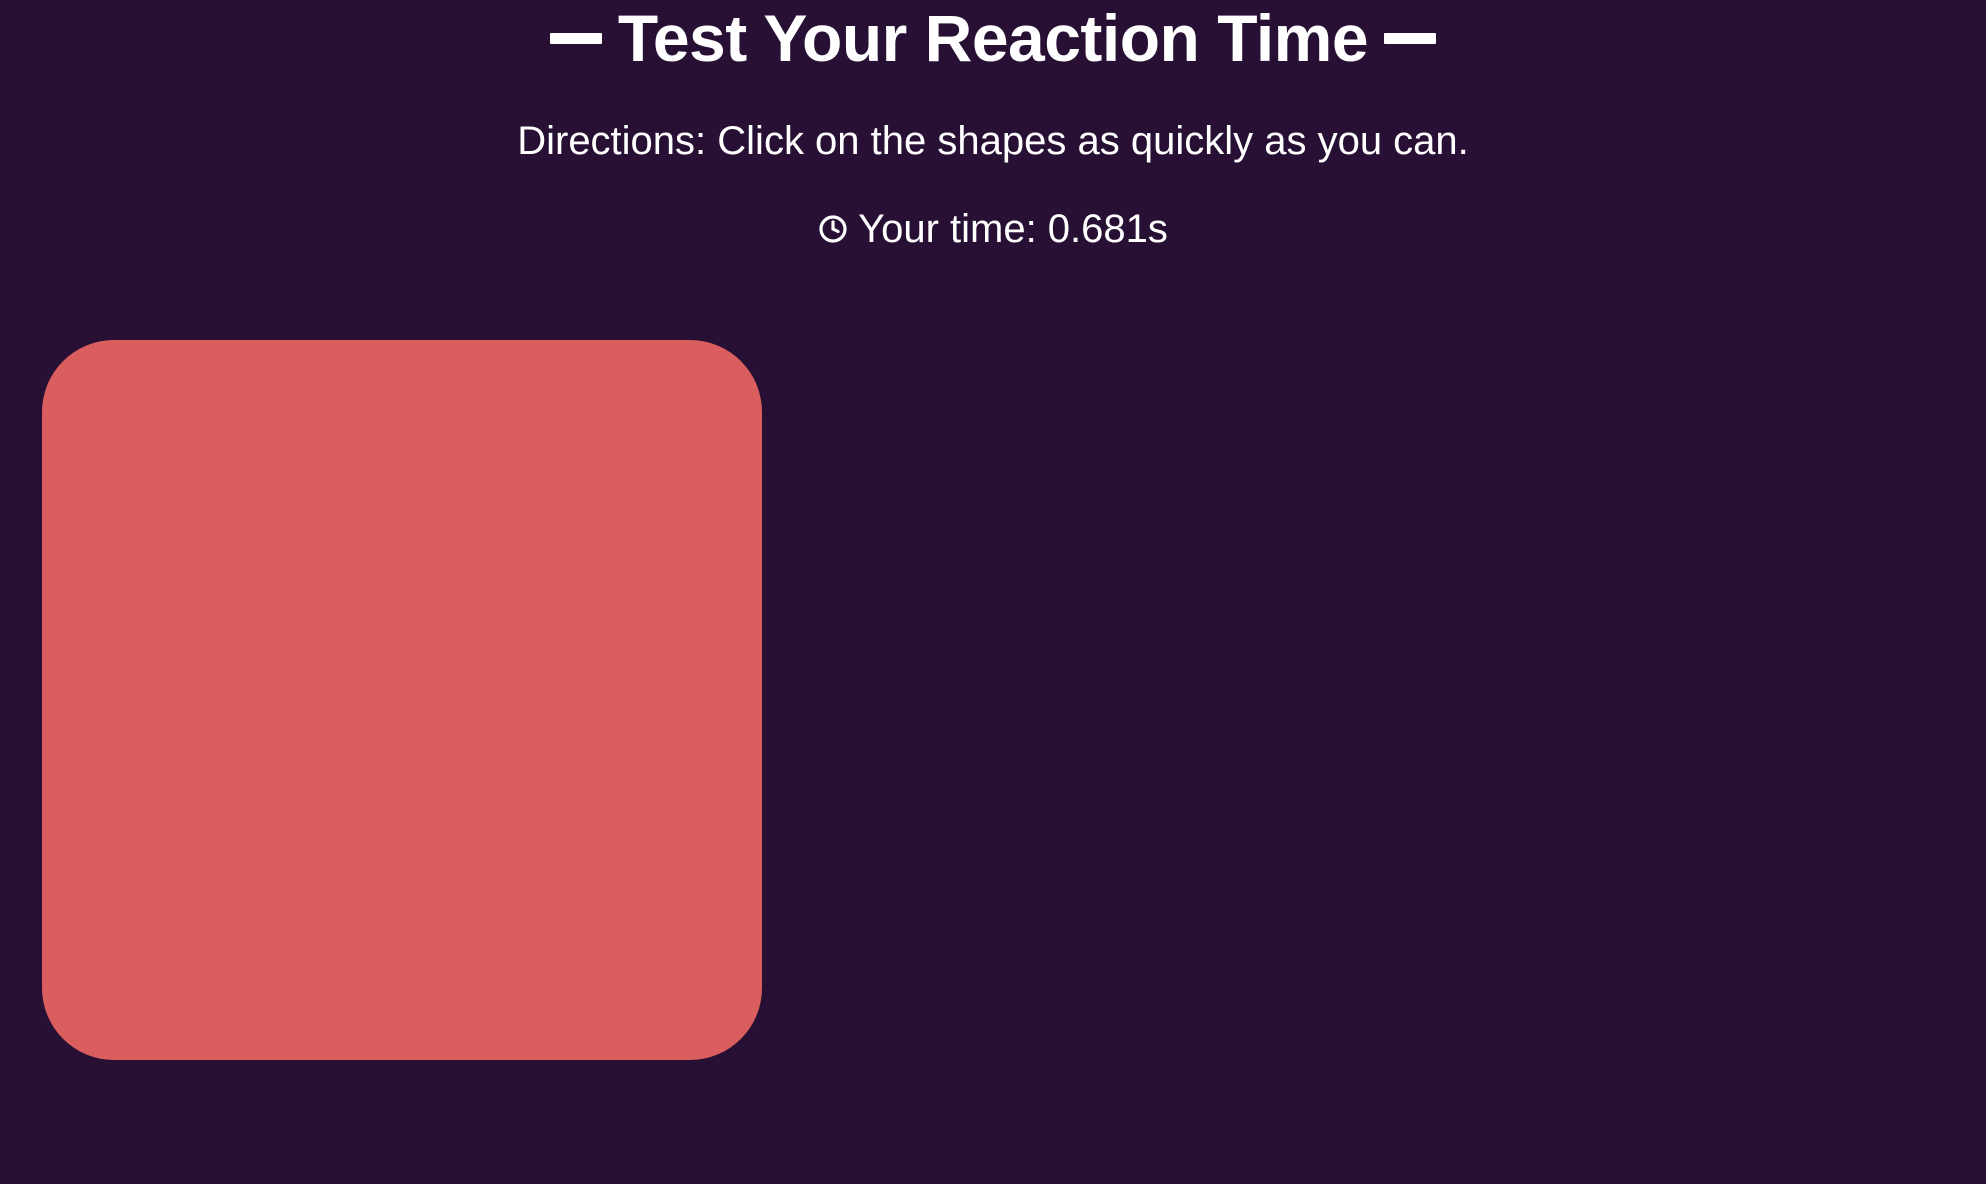 The image size is (1986, 1184). What do you see at coordinates (1410, 38) in the screenshot?
I see `right-dash-icon` at bounding box center [1410, 38].